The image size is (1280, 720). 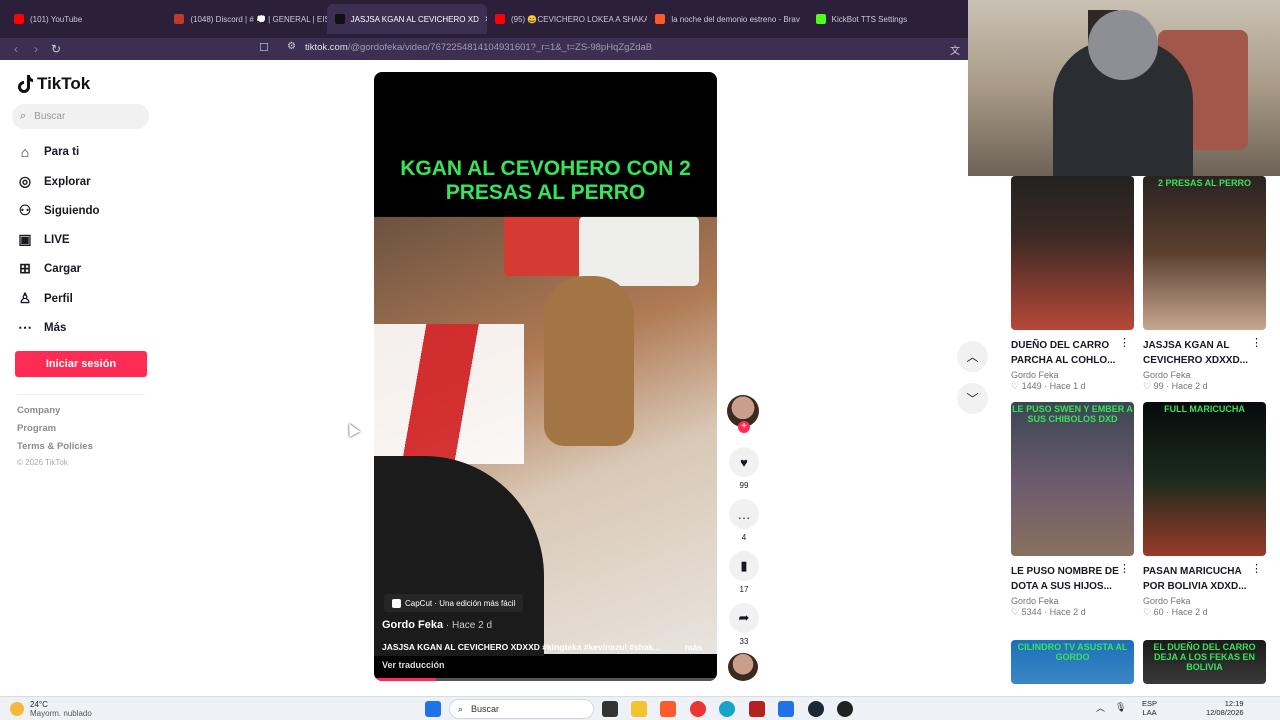 What do you see at coordinates (1100, 707) in the screenshot?
I see `tray-chevron-icon: ︿` at bounding box center [1100, 707].